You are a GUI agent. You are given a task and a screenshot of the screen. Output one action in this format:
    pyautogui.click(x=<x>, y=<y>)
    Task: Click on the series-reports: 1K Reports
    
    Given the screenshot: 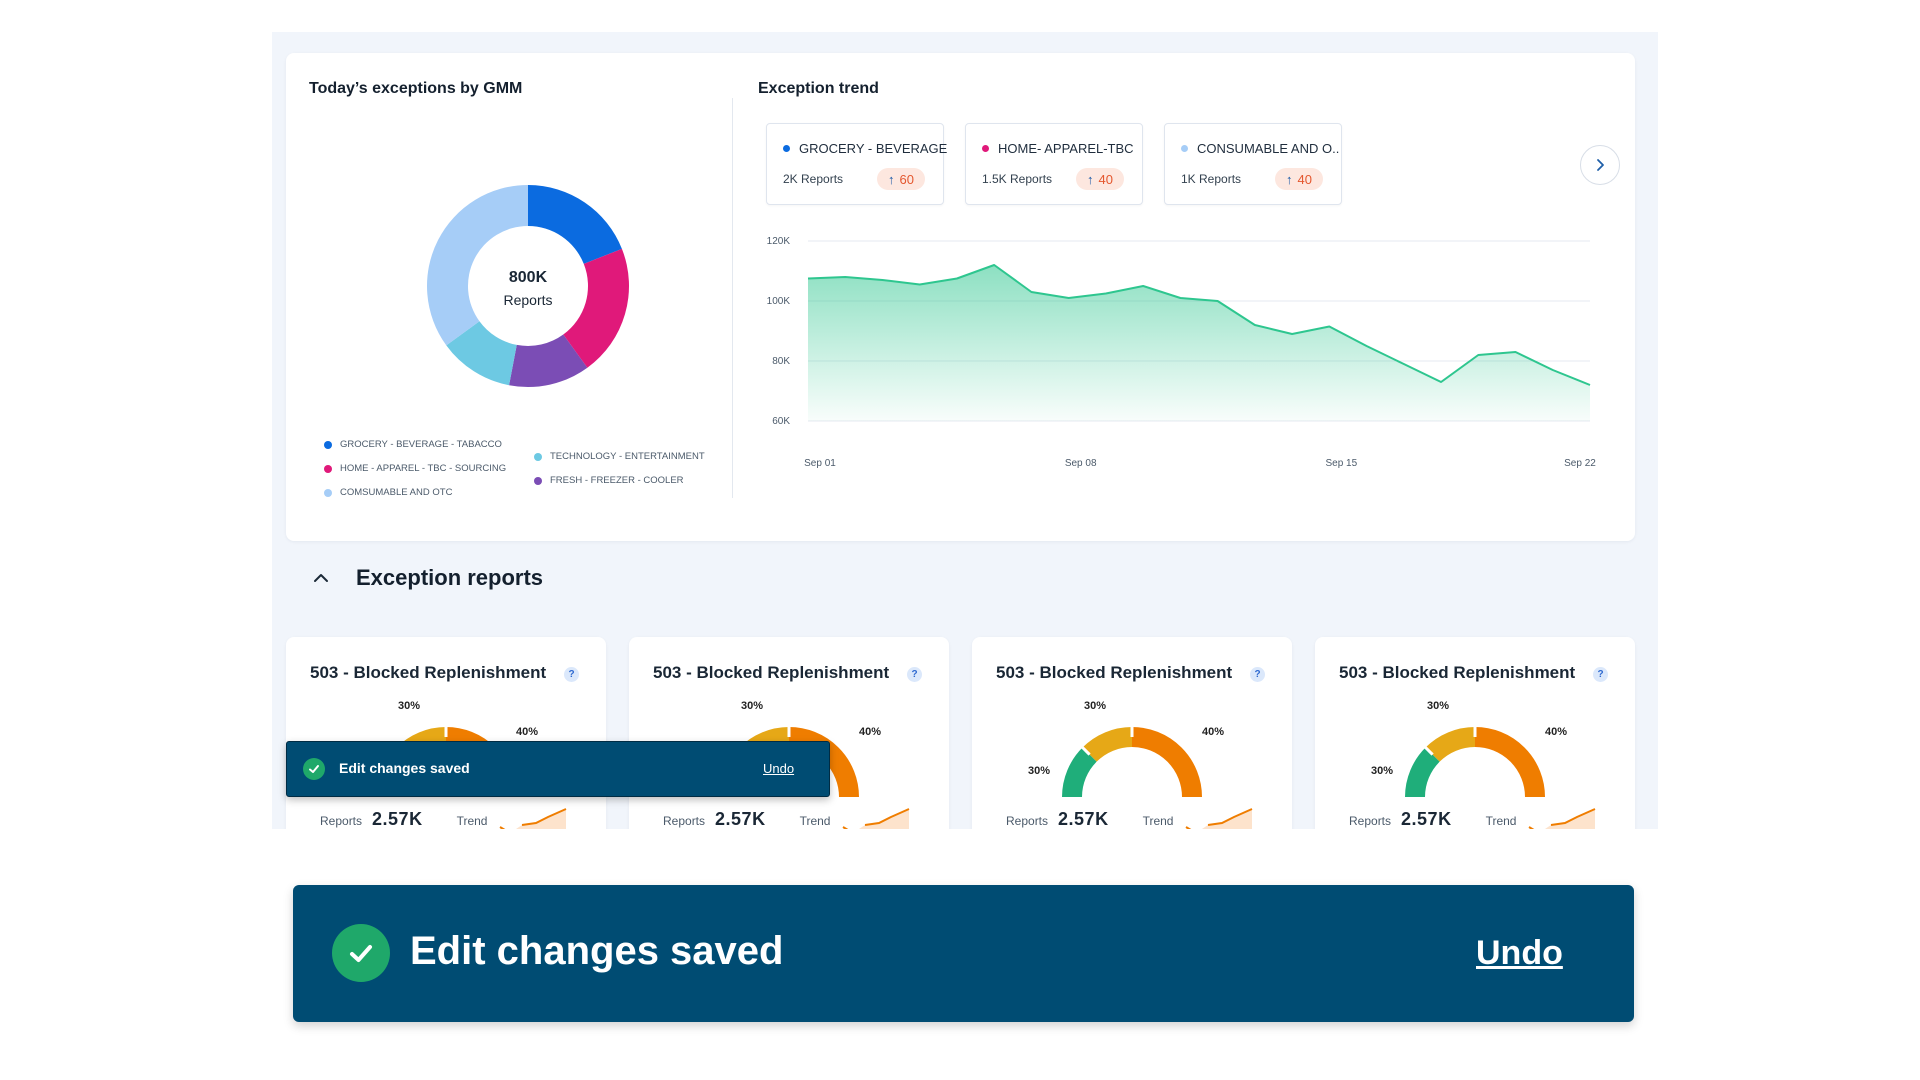 What is the action you would take?
    pyautogui.click(x=1211, y=179)
    